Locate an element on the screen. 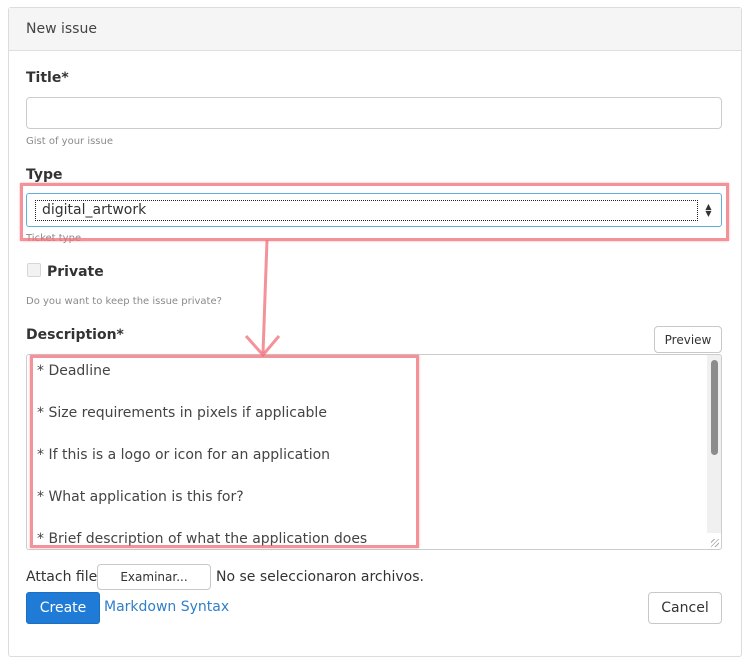  resize-grip-icon is located at coordinates (715, 543).